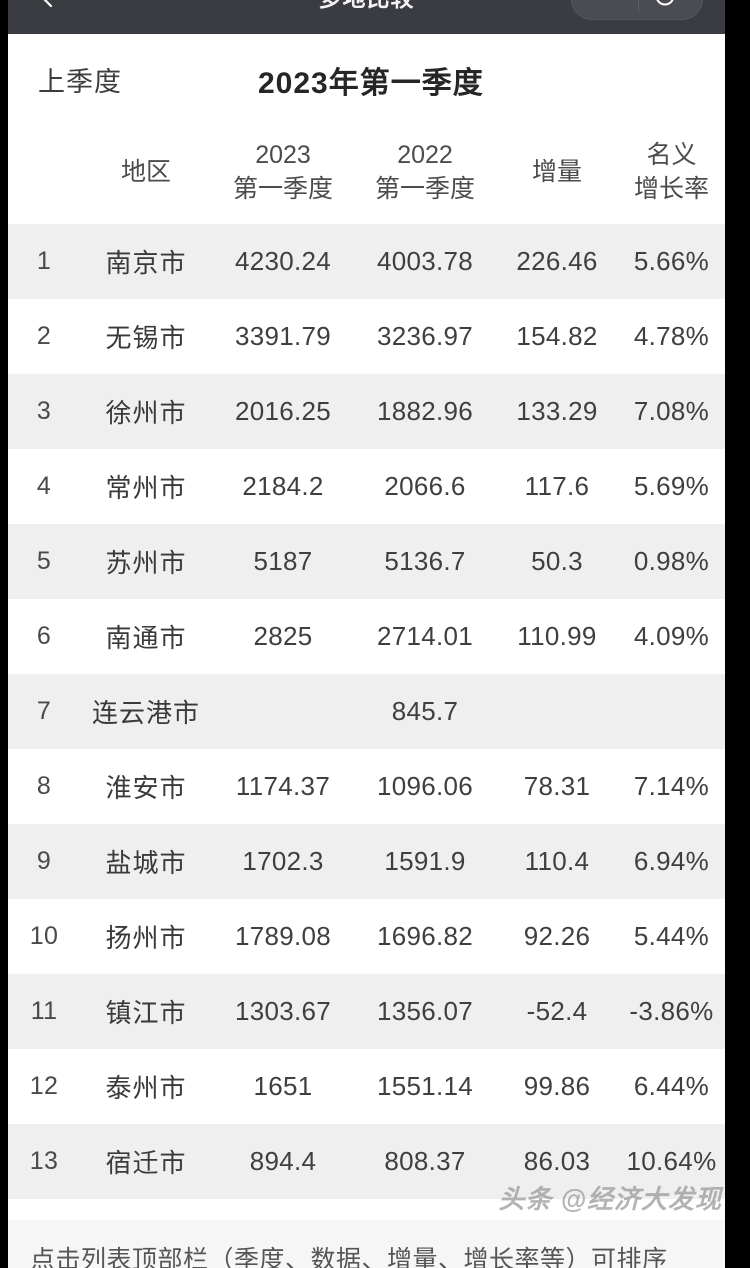  What do you see at coordinates (557, 936) in the screenshot?
I see `cell-increment: 92.26` at bounding box center [557, 936].